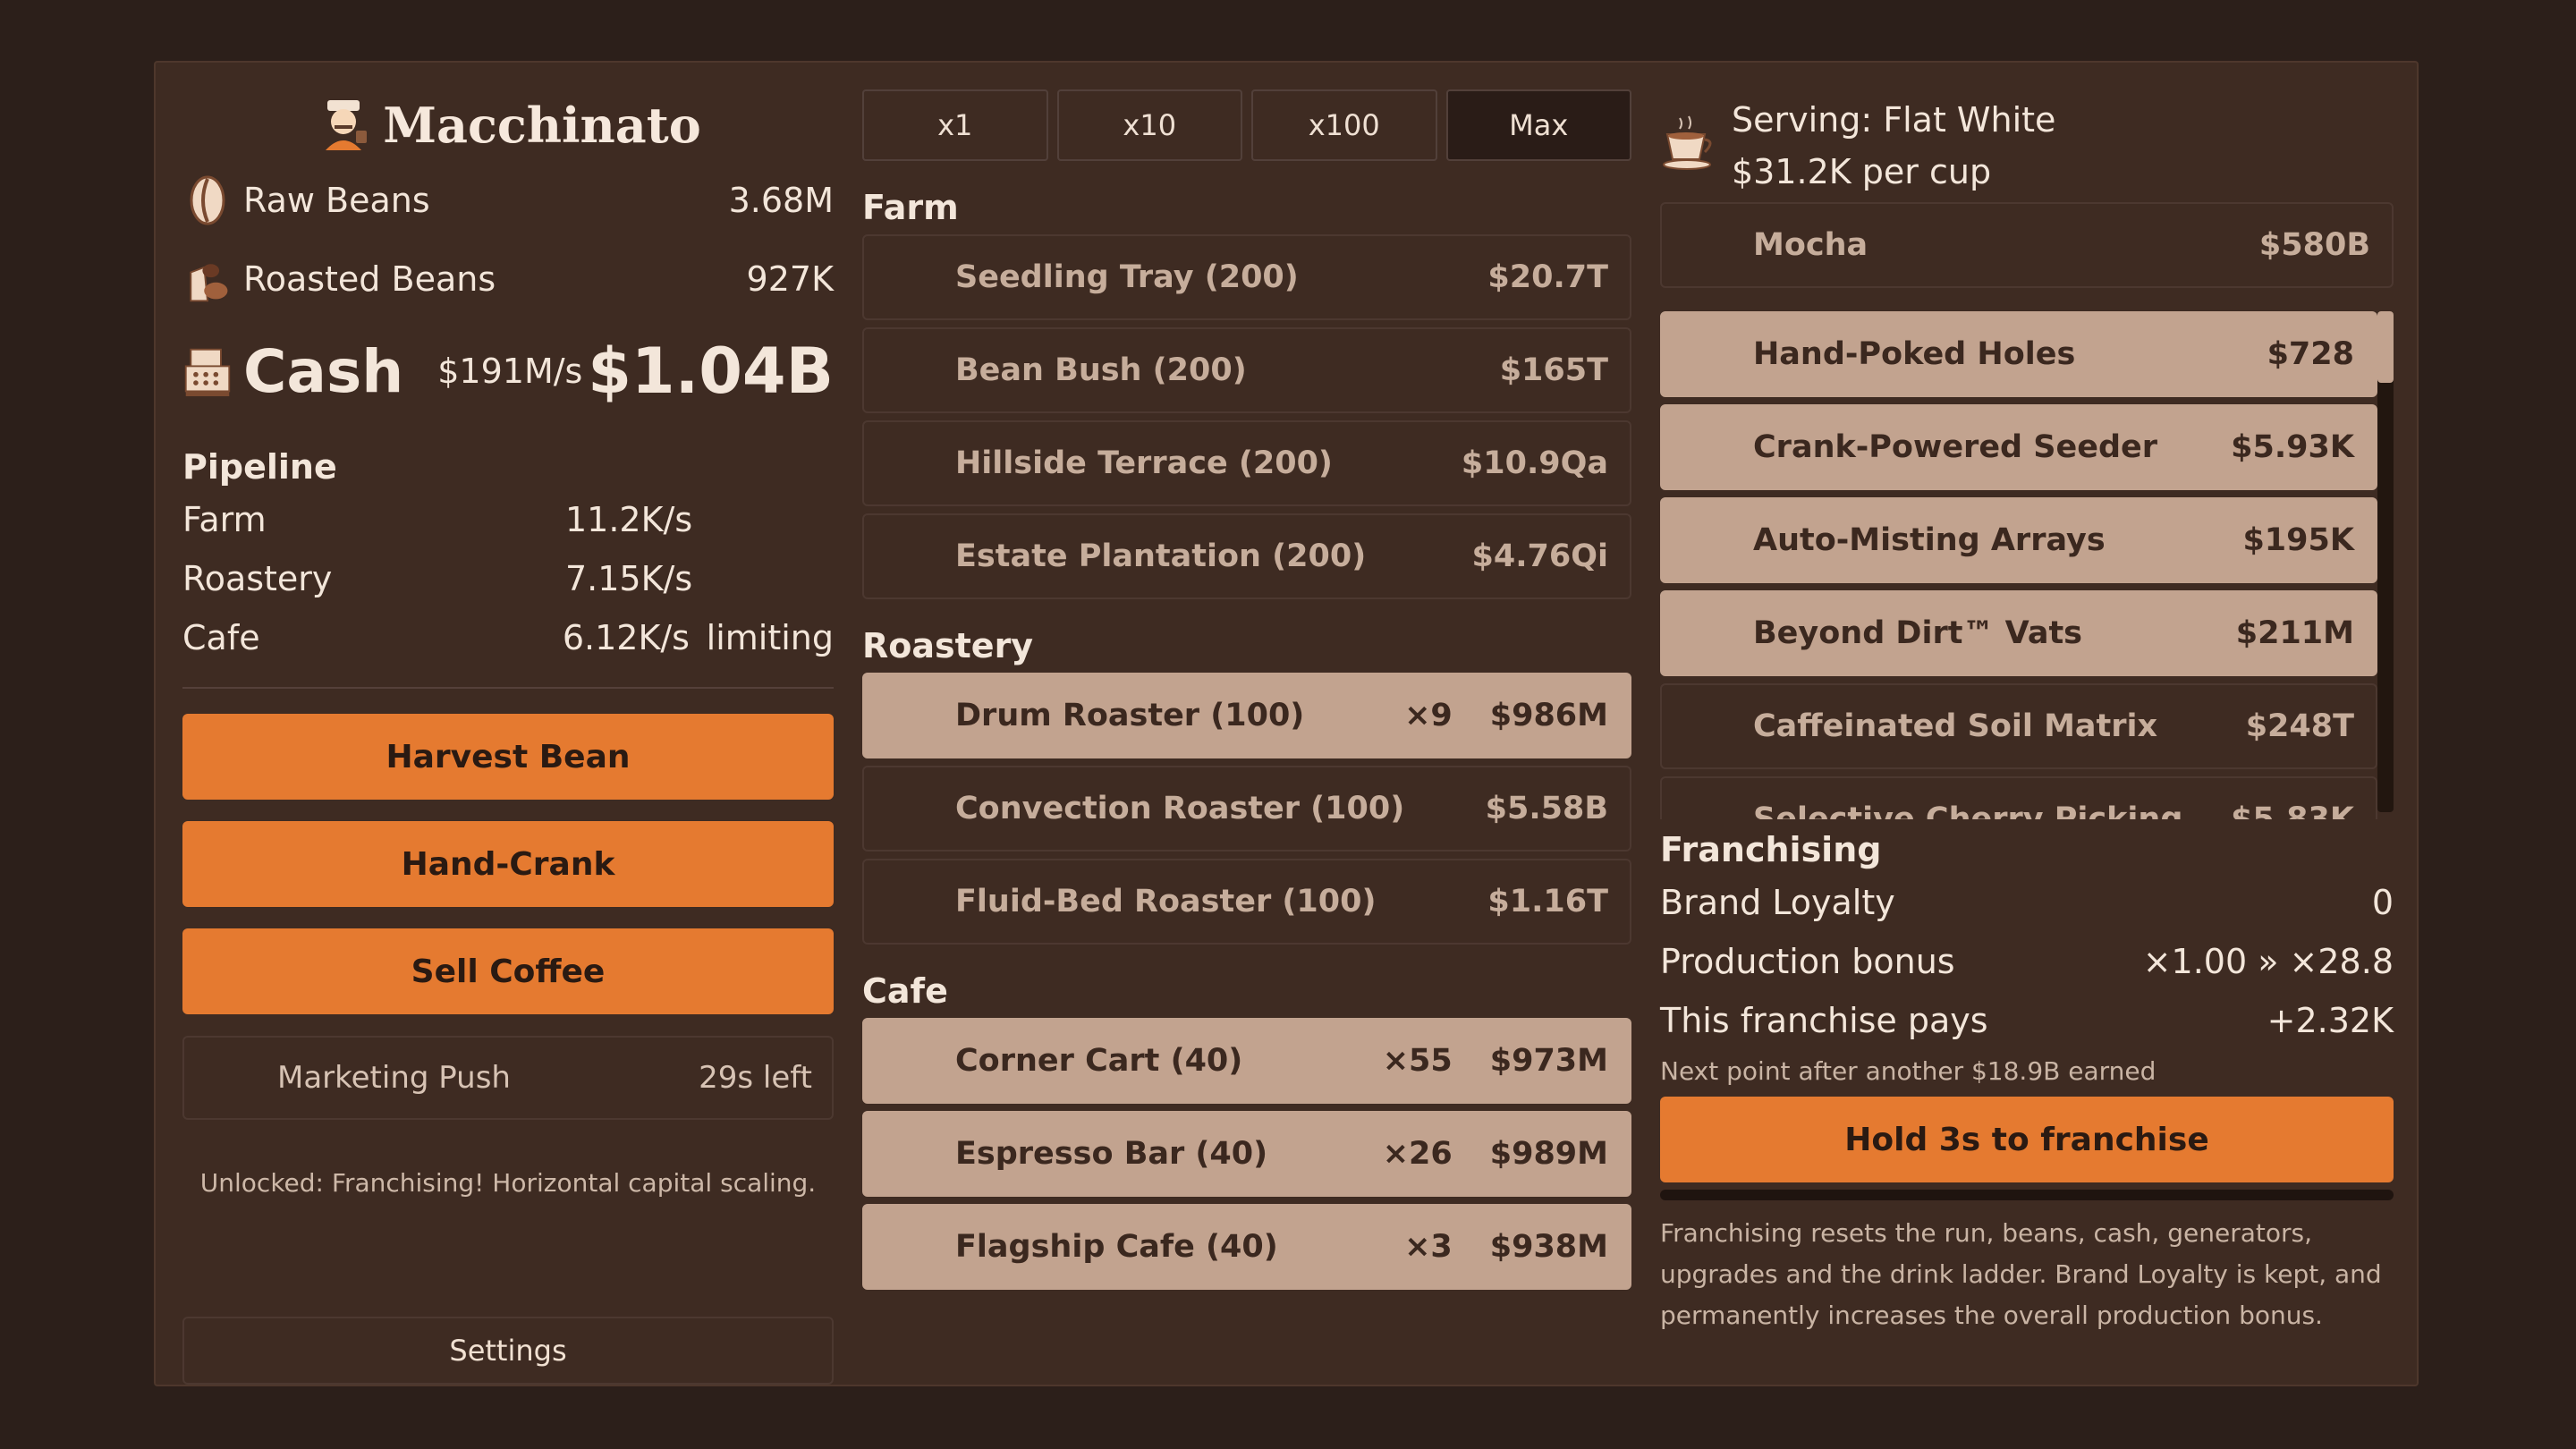  Describe the element at coordinates (781, 200) in the screenshot. I see `raw-beans-value: 3.68M` at that location.